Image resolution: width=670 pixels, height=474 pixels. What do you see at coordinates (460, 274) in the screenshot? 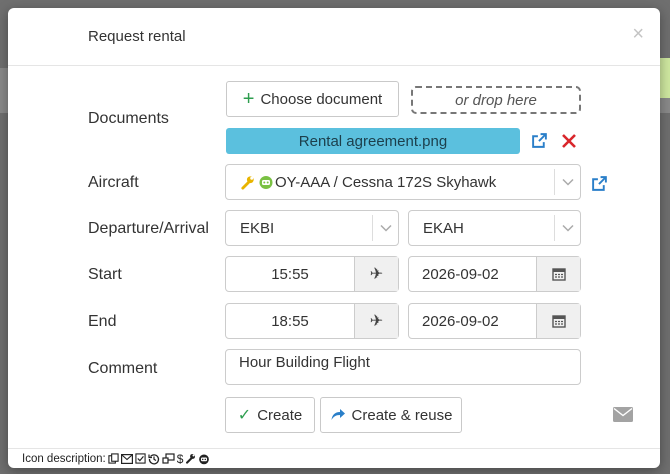
I see `start-date-value: 2026-09-02` at bounding box center [460, 274].